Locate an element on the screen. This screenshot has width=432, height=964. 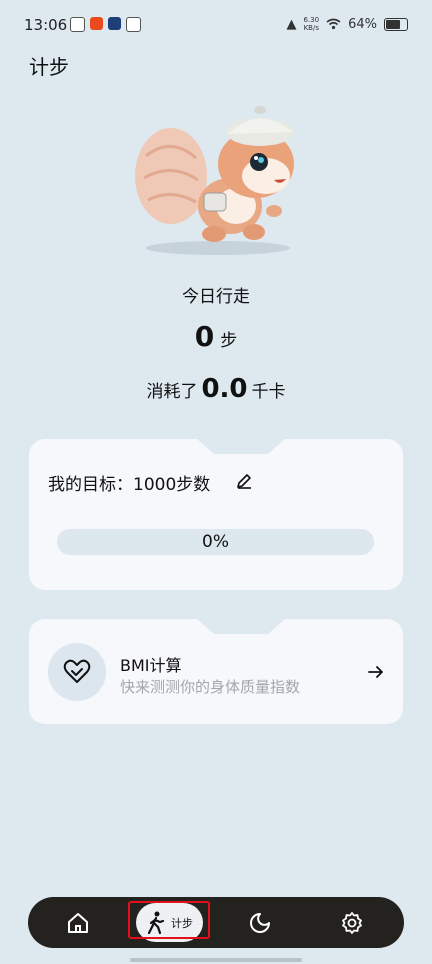
net-speed-unit: KB/s is located at coordinates (311, 28).